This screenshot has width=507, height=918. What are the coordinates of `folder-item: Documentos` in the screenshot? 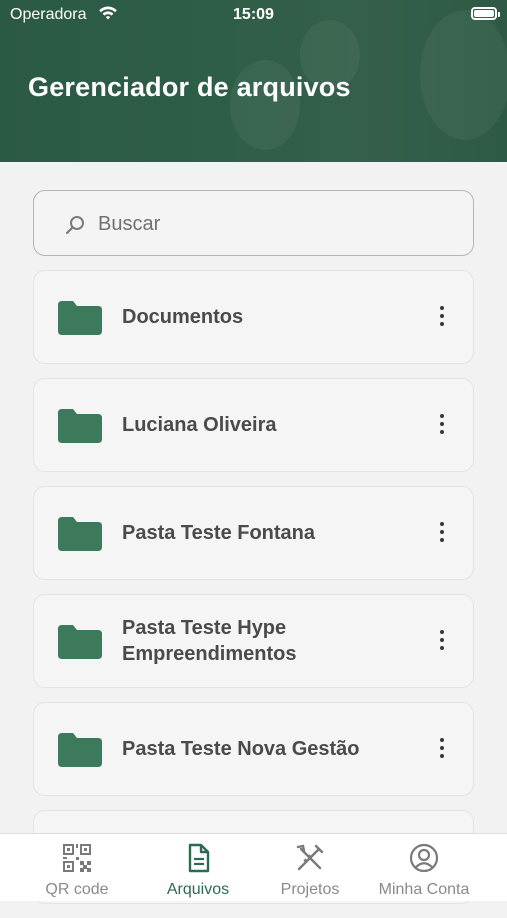 It's located at (253, 317).